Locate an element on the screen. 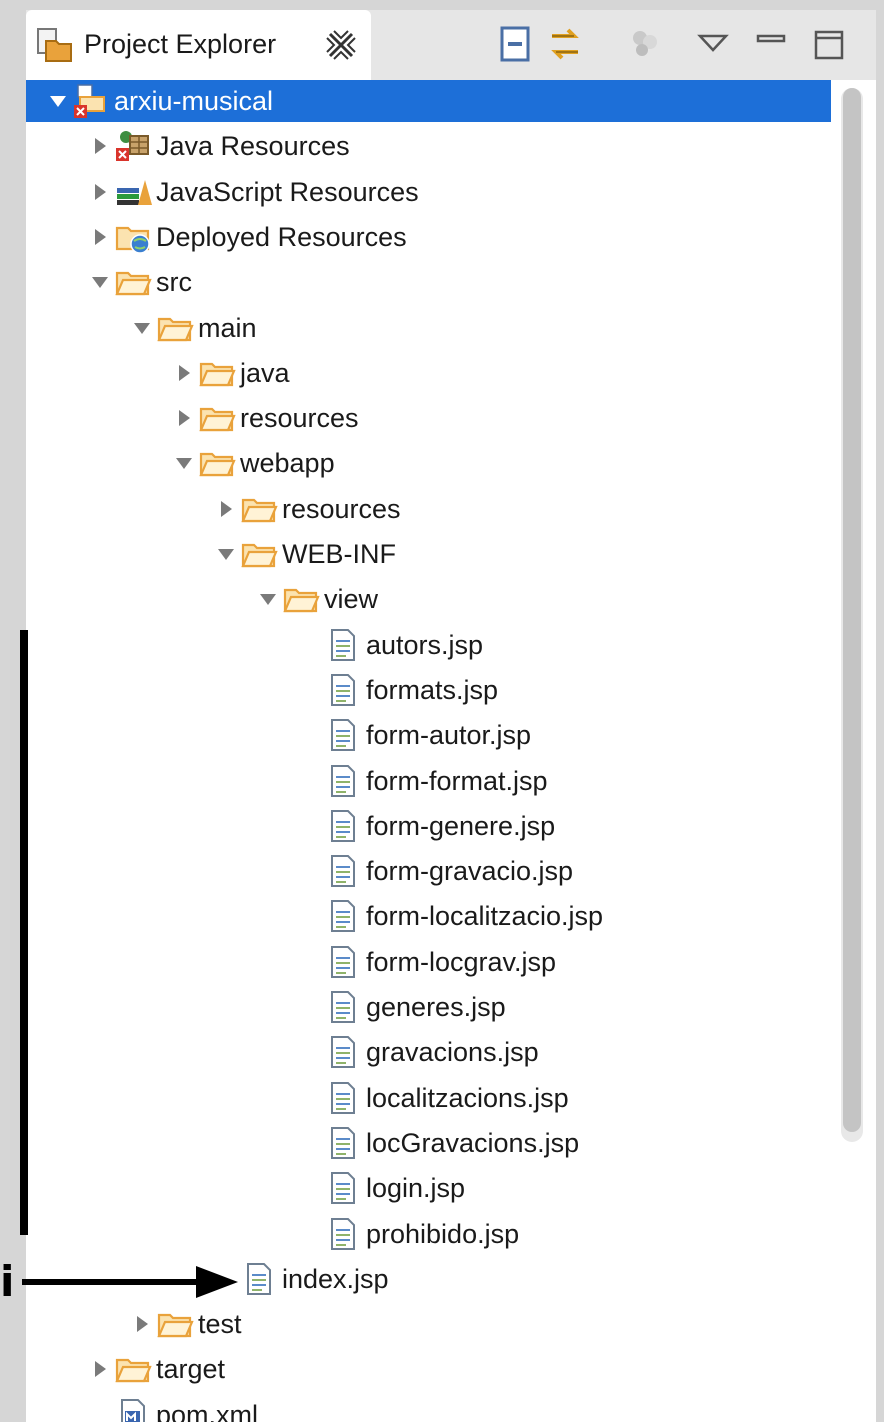  tree-item-form-locgrav-jsp: form-locgrav.jsp is located at coordinates (431, 962).